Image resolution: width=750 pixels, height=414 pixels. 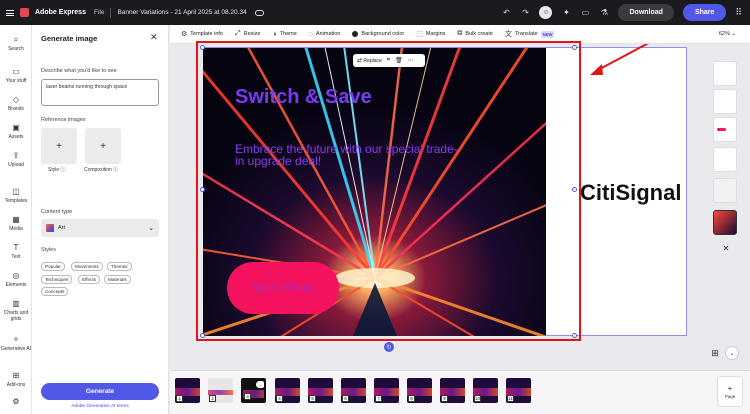 I want to click on content-type-select: Art ⌄, so click(x=100, y=228).